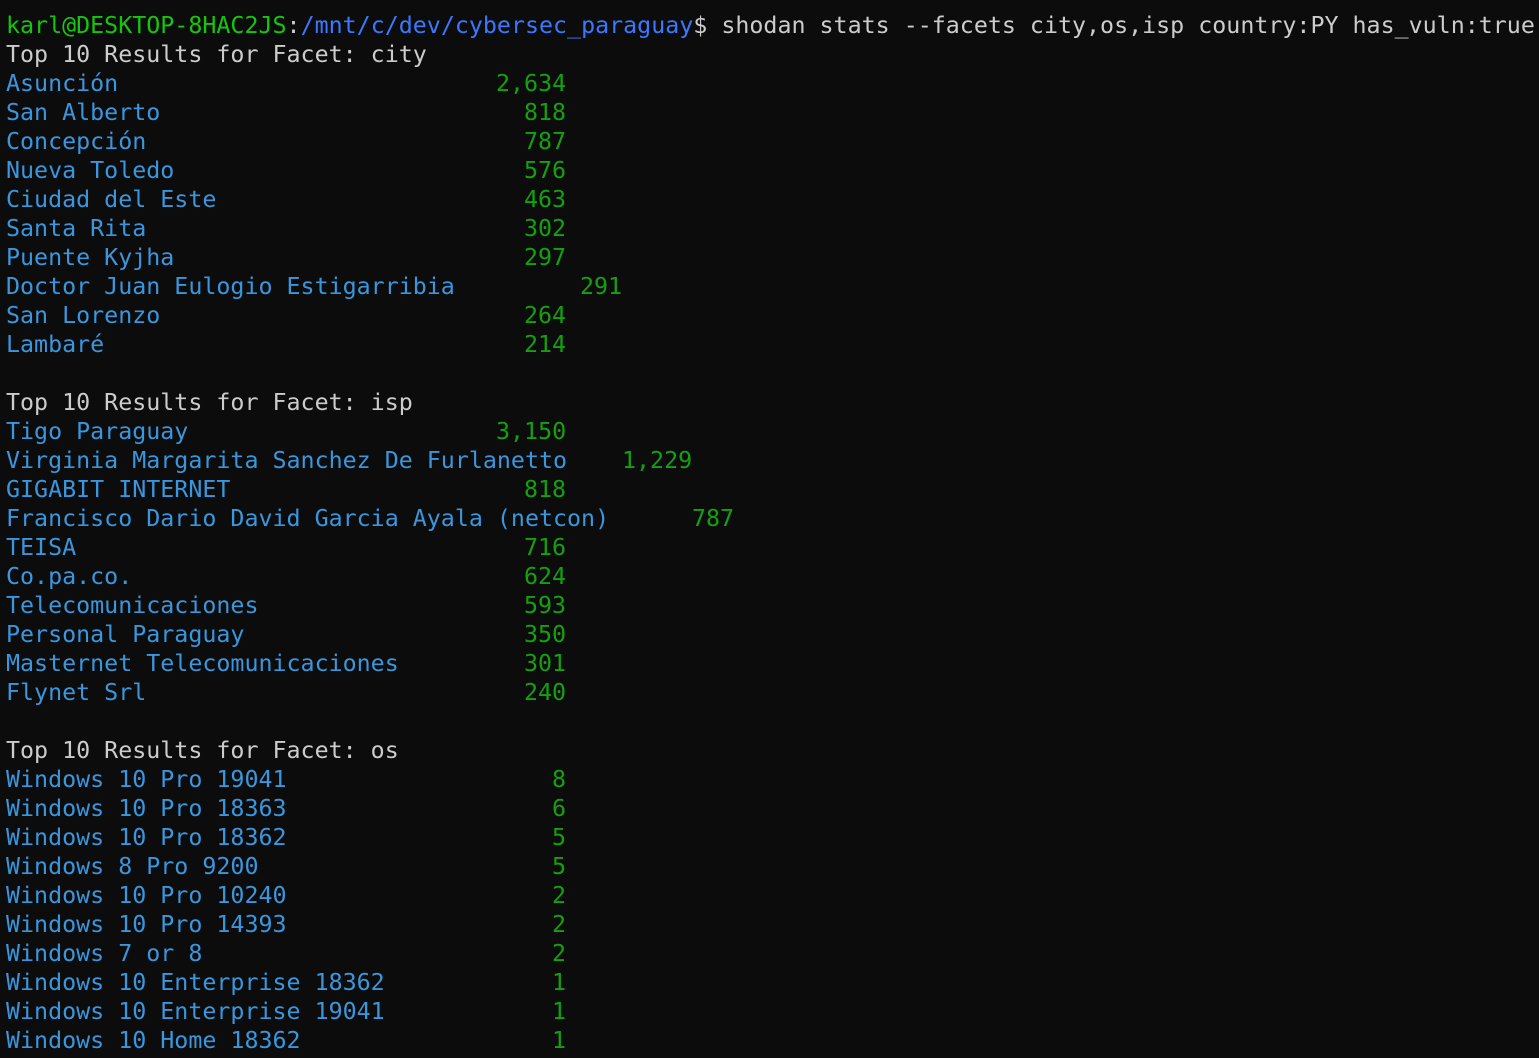 This screenshot has height=1058, width=1539. I want to click on facet-value: 291, so click(601, 286).